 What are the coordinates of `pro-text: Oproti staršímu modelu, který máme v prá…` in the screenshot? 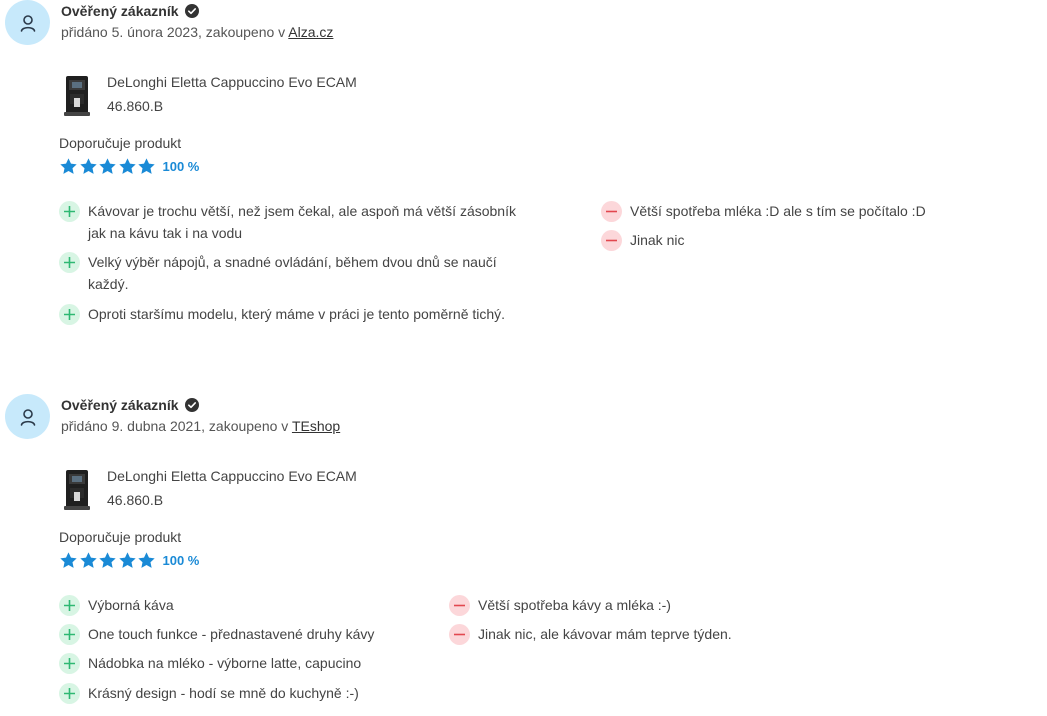 It's located at (297, 314).